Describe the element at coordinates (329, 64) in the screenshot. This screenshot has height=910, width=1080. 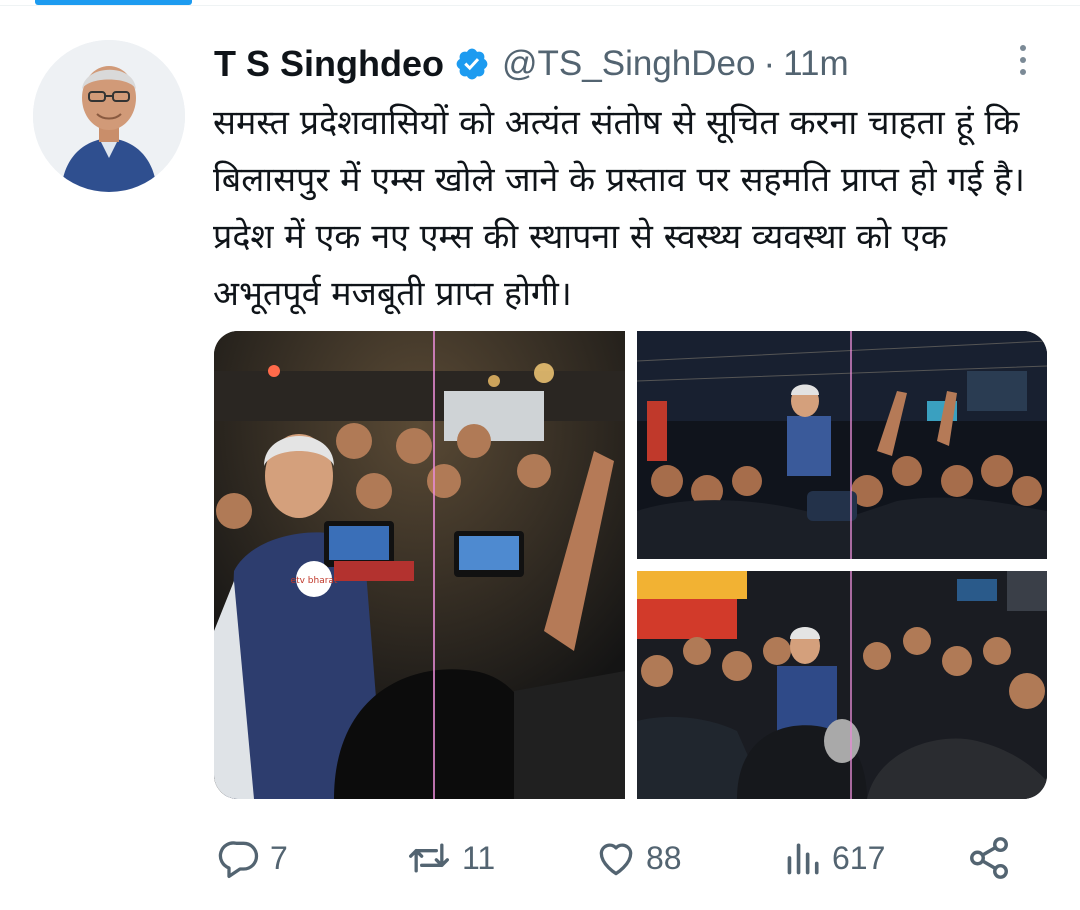
I see `author-name: T S Singhdeo` at that location.